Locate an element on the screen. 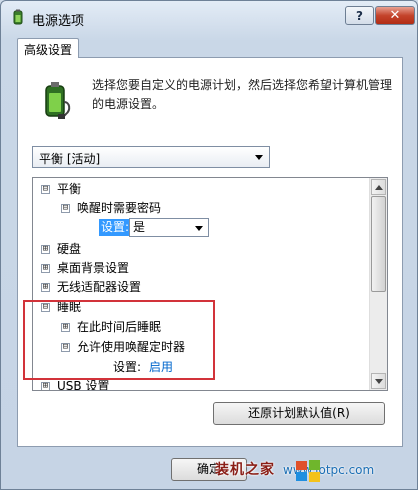 Image resolution: width=418 pixels, height=490 pixels. watermark-text: 装机之家 is located at coordinates (245, 470).